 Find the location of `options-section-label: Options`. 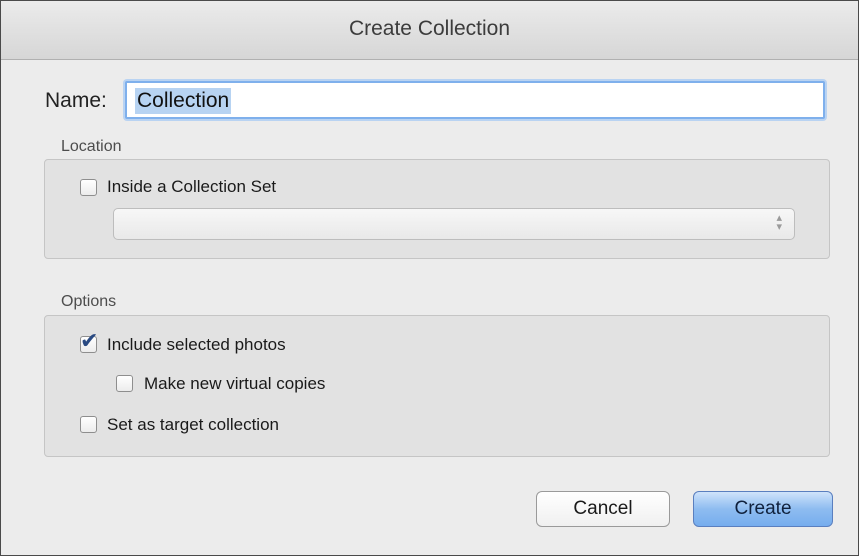

options-section-label: Options is located at coordinates (89, 301).